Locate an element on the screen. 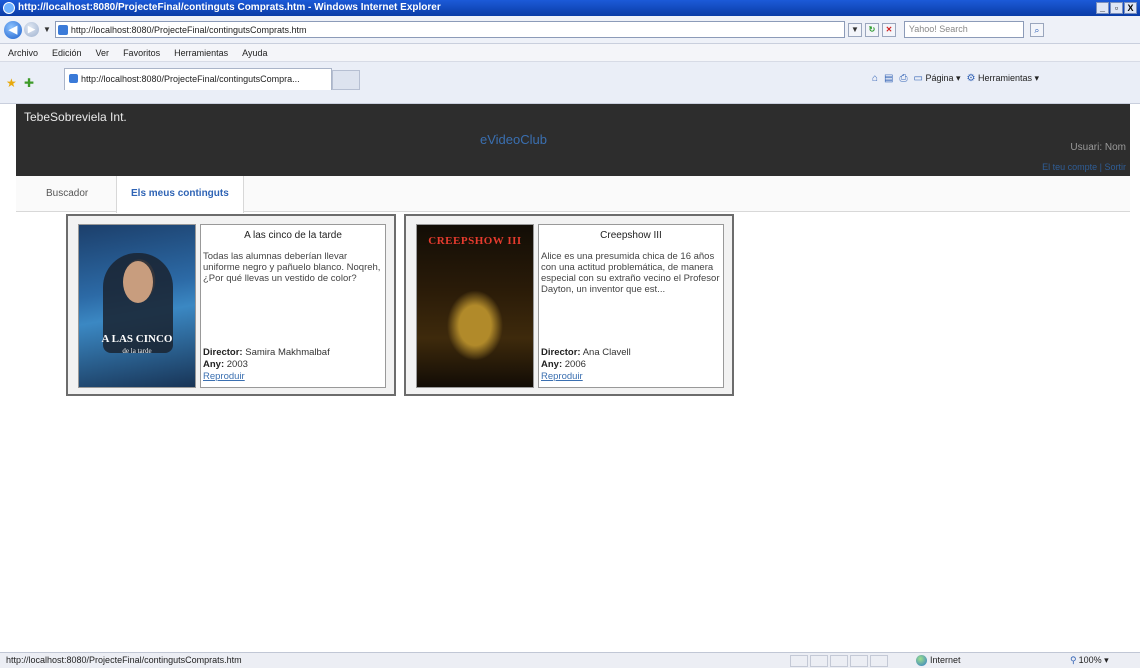 This screenshot has height=668, width=1140. tab-buscador: Buscador is located at coordinates (67, 194).